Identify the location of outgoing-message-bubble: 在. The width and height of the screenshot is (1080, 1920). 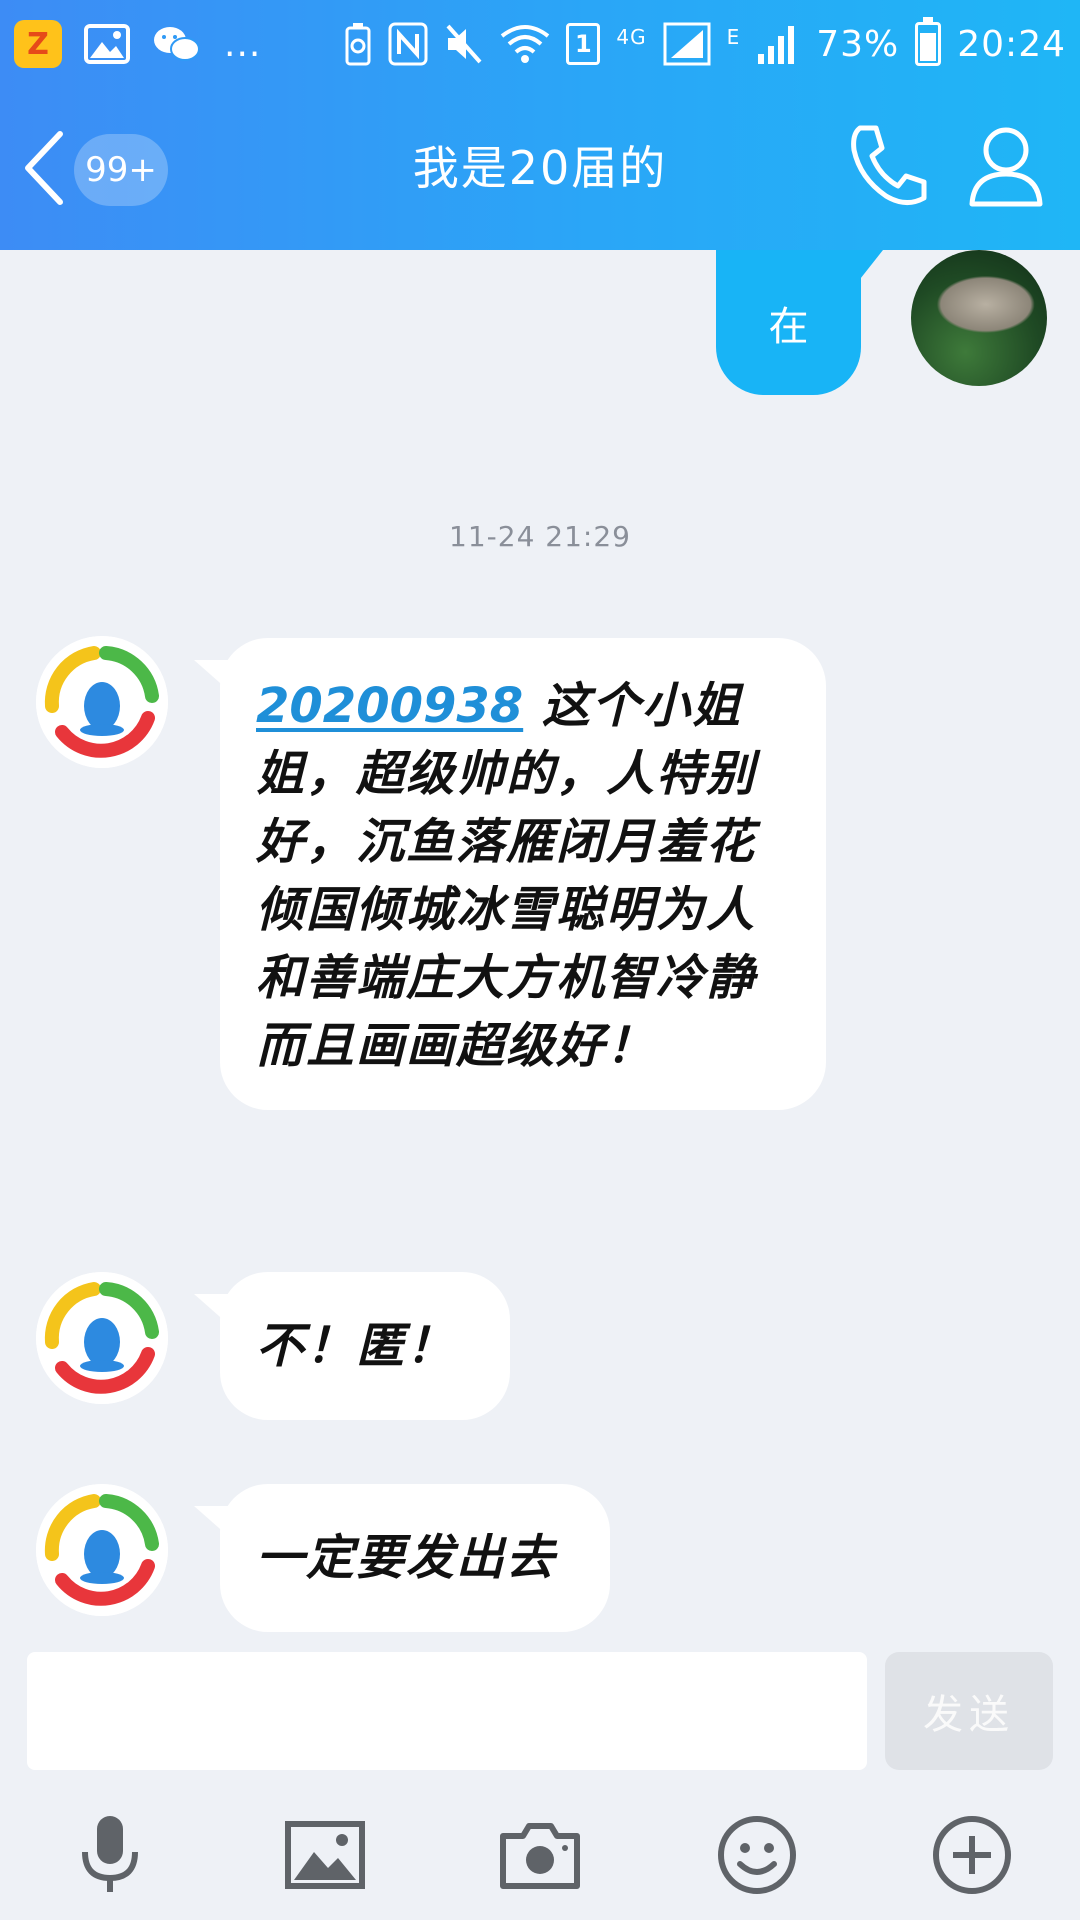
(799, 322).